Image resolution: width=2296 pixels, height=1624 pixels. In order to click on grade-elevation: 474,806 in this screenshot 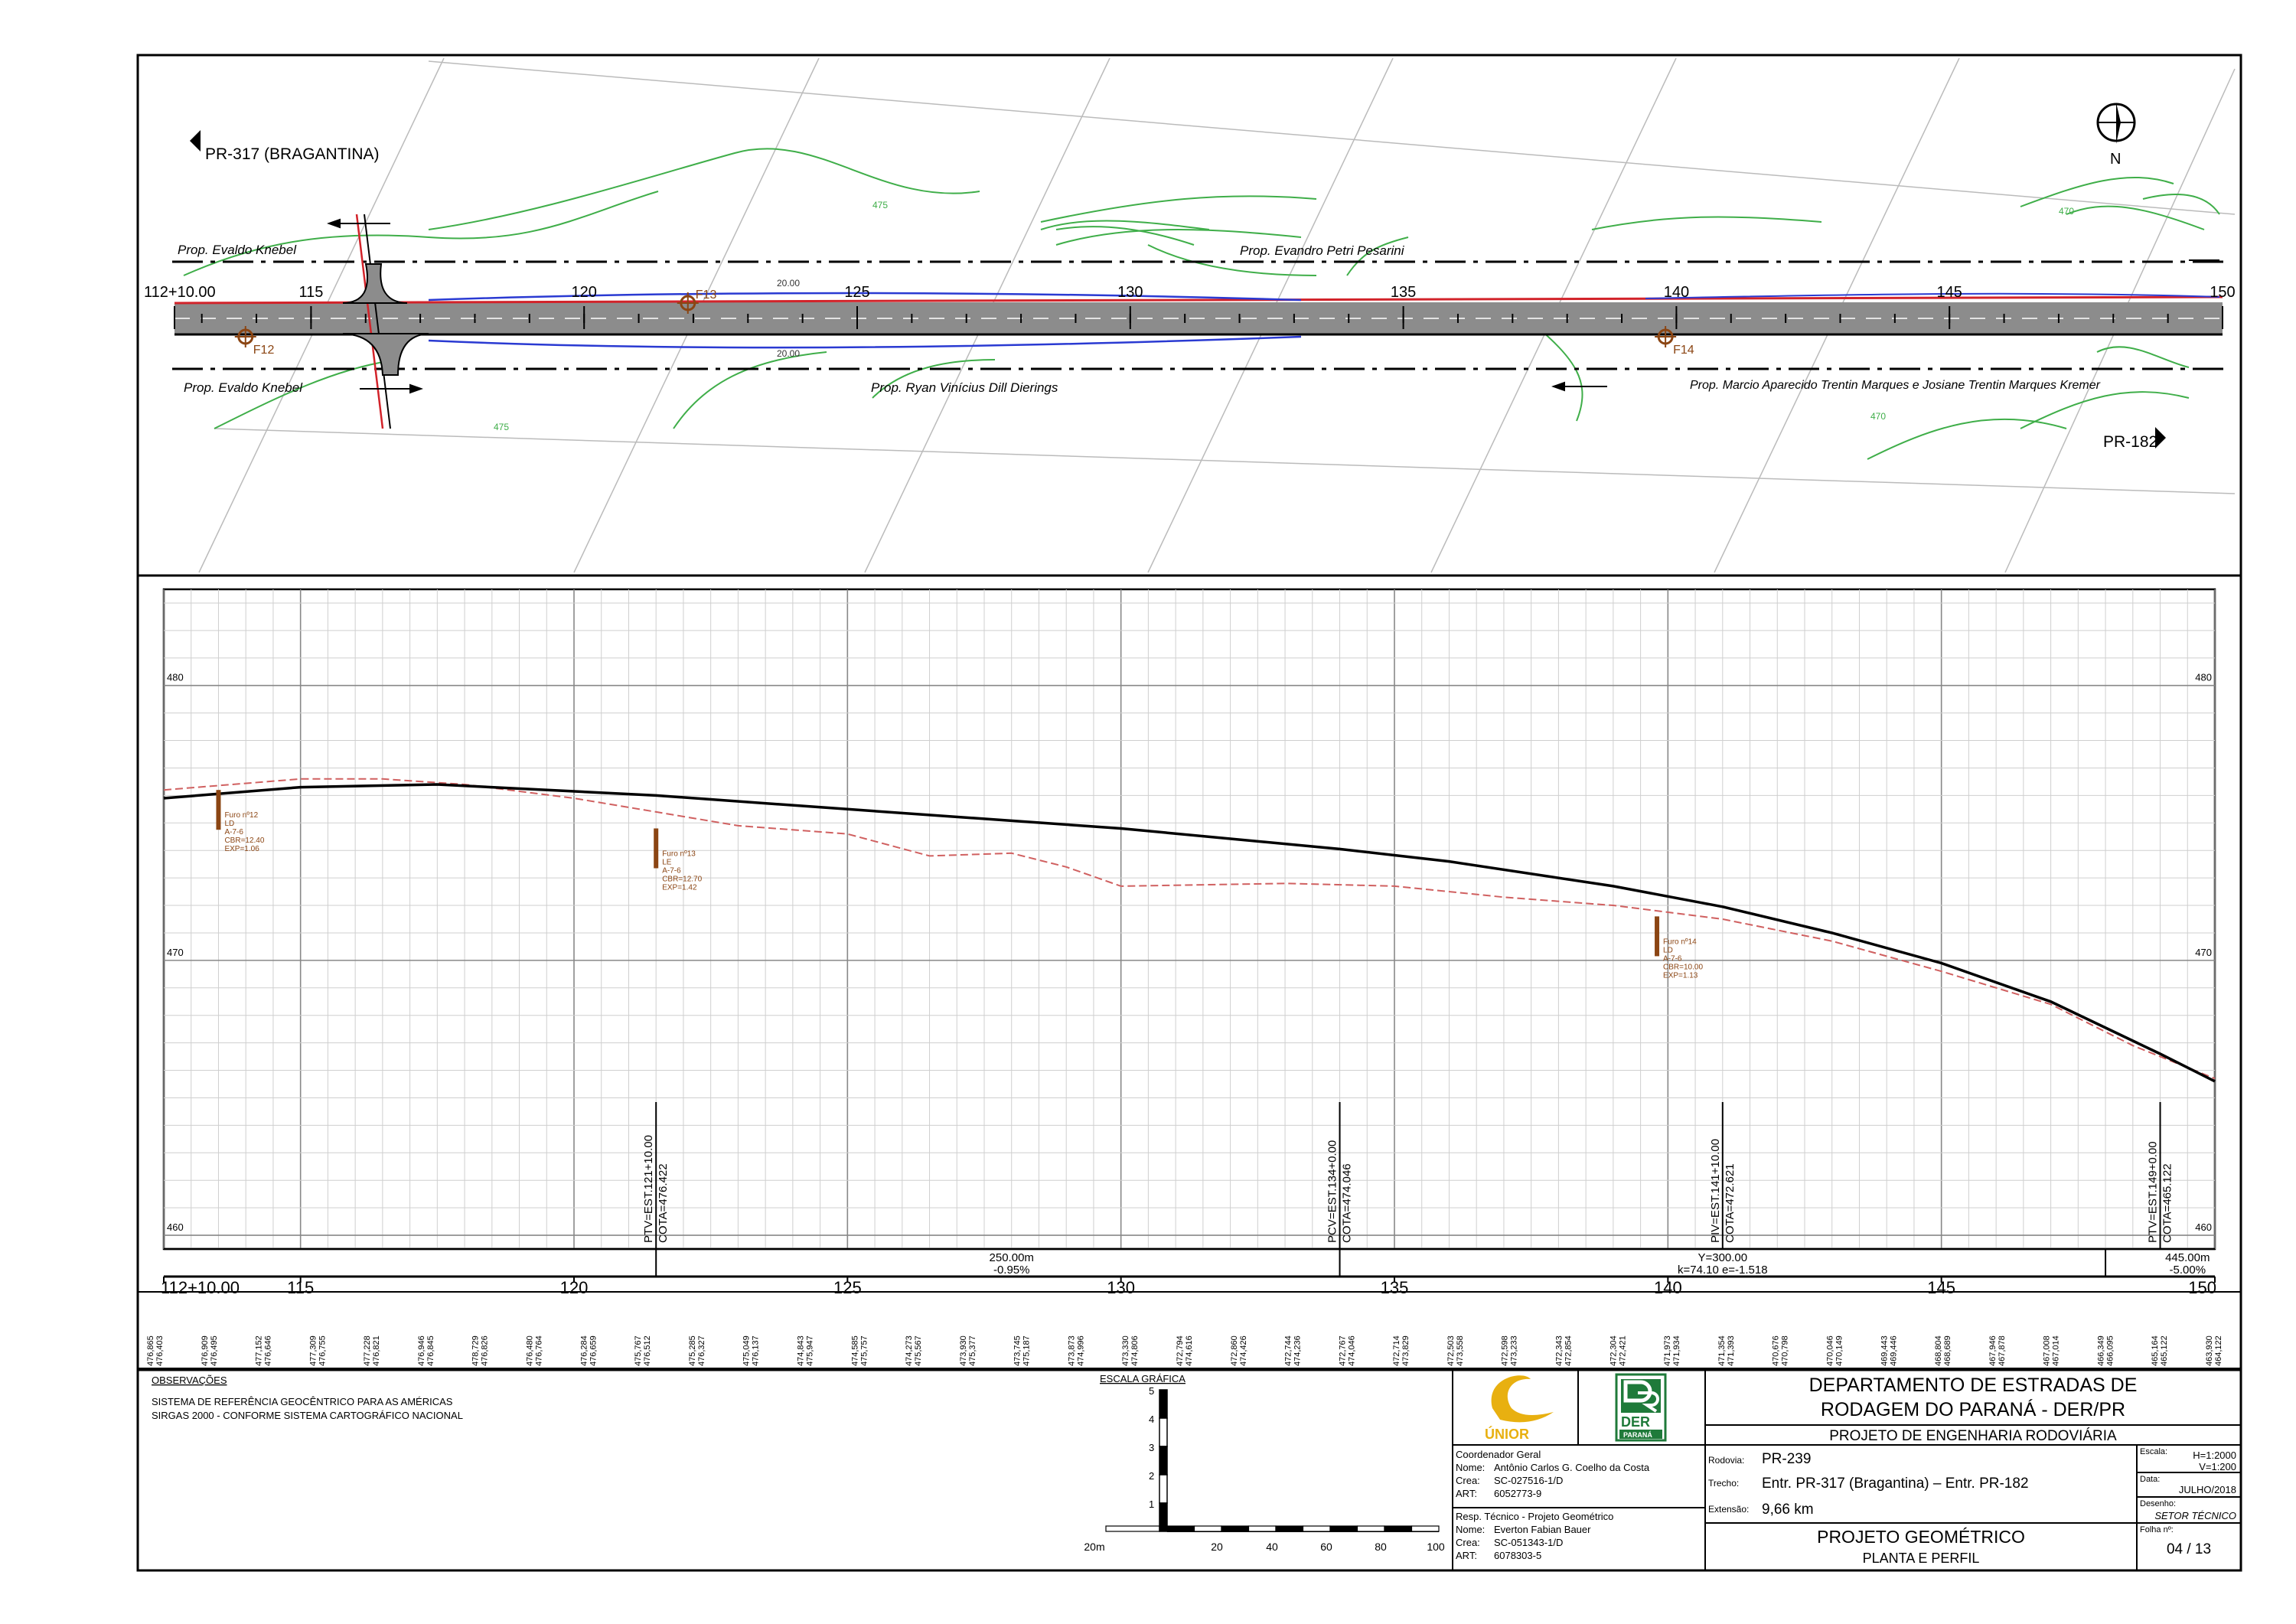, I will do `click(1135, 1350)`.